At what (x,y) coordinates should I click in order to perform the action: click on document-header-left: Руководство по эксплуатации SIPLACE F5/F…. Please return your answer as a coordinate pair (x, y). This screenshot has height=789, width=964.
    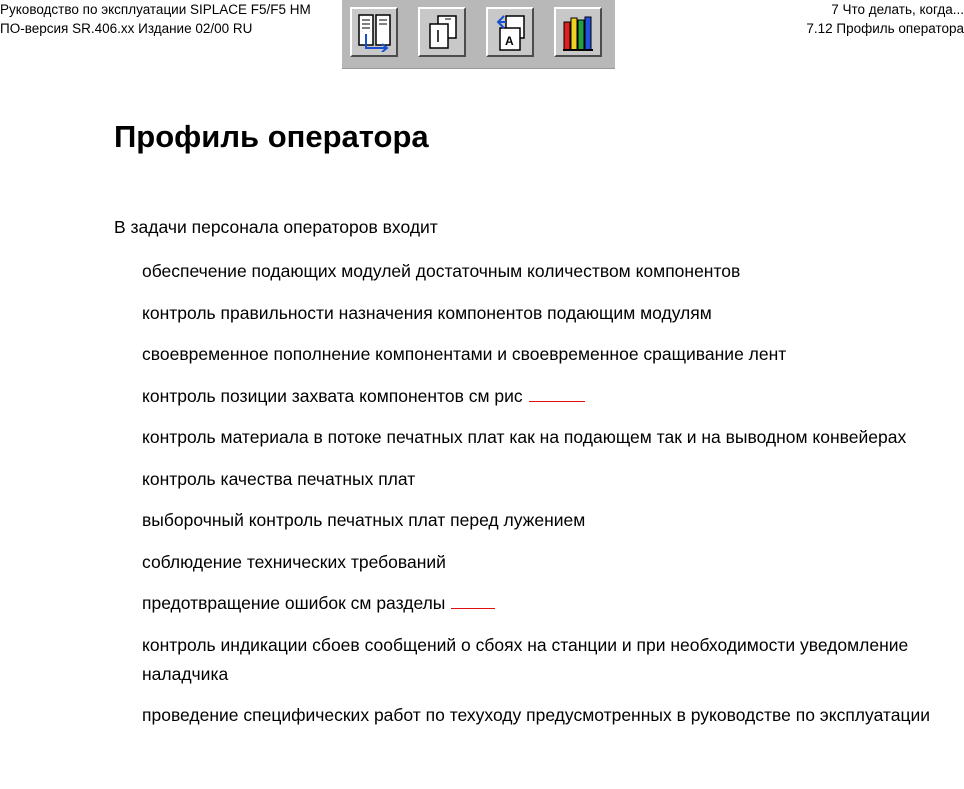
    Looking at the image, I should click on (155, 19).